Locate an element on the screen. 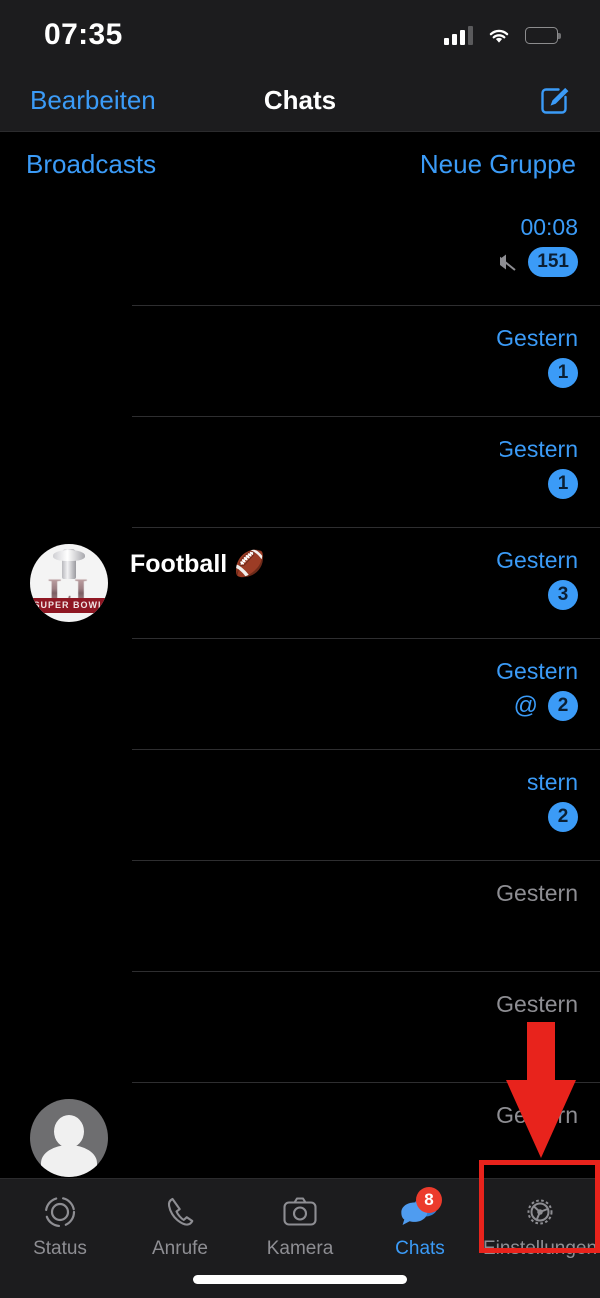  unread-badge: 151 is located at coordinates (553, 262).